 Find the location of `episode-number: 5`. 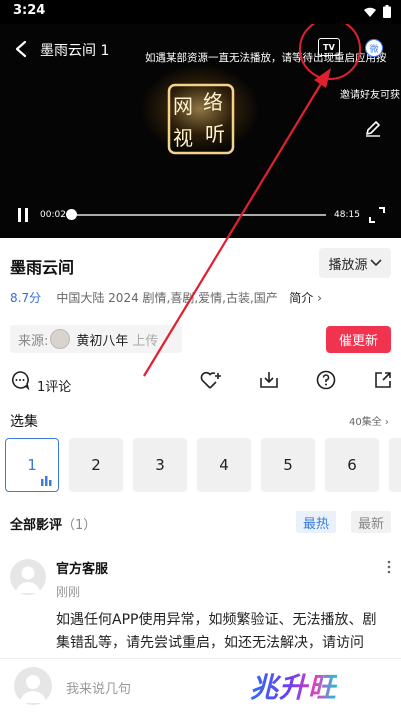

episode-number: 5 is located at coordinates (288, 465).